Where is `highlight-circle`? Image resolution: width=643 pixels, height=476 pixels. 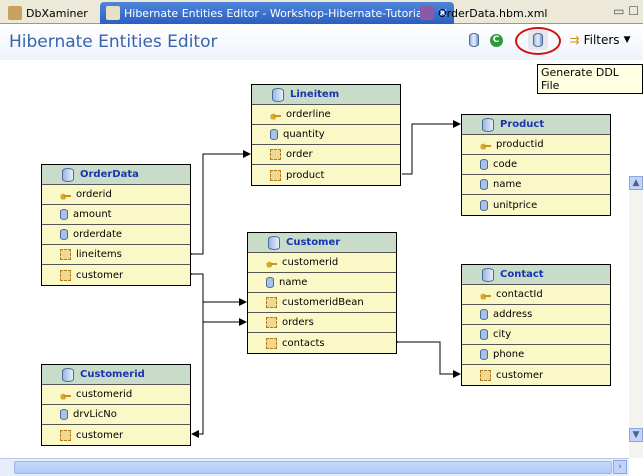 highlight-circle is located at coordinates (538, 41).